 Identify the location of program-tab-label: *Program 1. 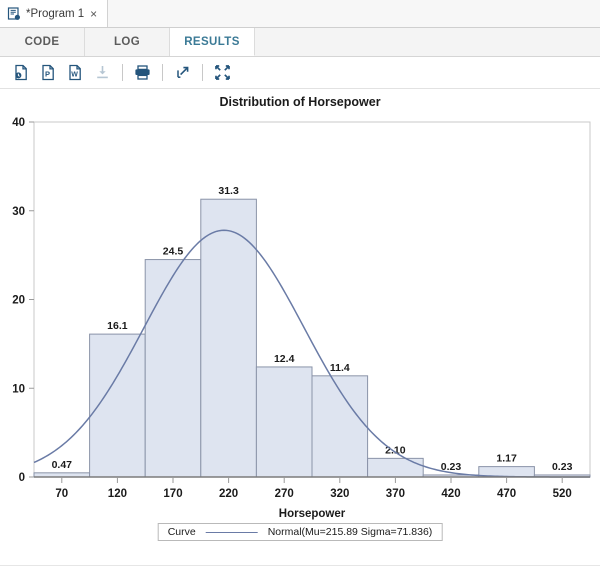
(55, 13).